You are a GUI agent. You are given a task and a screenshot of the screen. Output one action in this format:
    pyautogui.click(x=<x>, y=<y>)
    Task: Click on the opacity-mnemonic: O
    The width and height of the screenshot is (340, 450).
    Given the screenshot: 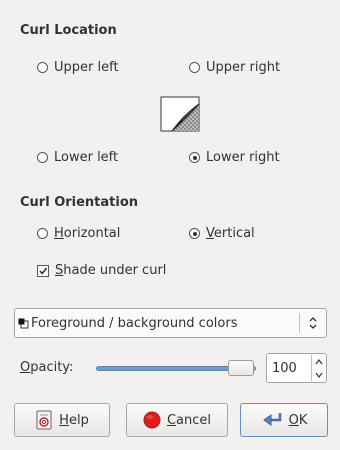 What is the action you would take?
    pyautogui.click(x=25, y=367)
    